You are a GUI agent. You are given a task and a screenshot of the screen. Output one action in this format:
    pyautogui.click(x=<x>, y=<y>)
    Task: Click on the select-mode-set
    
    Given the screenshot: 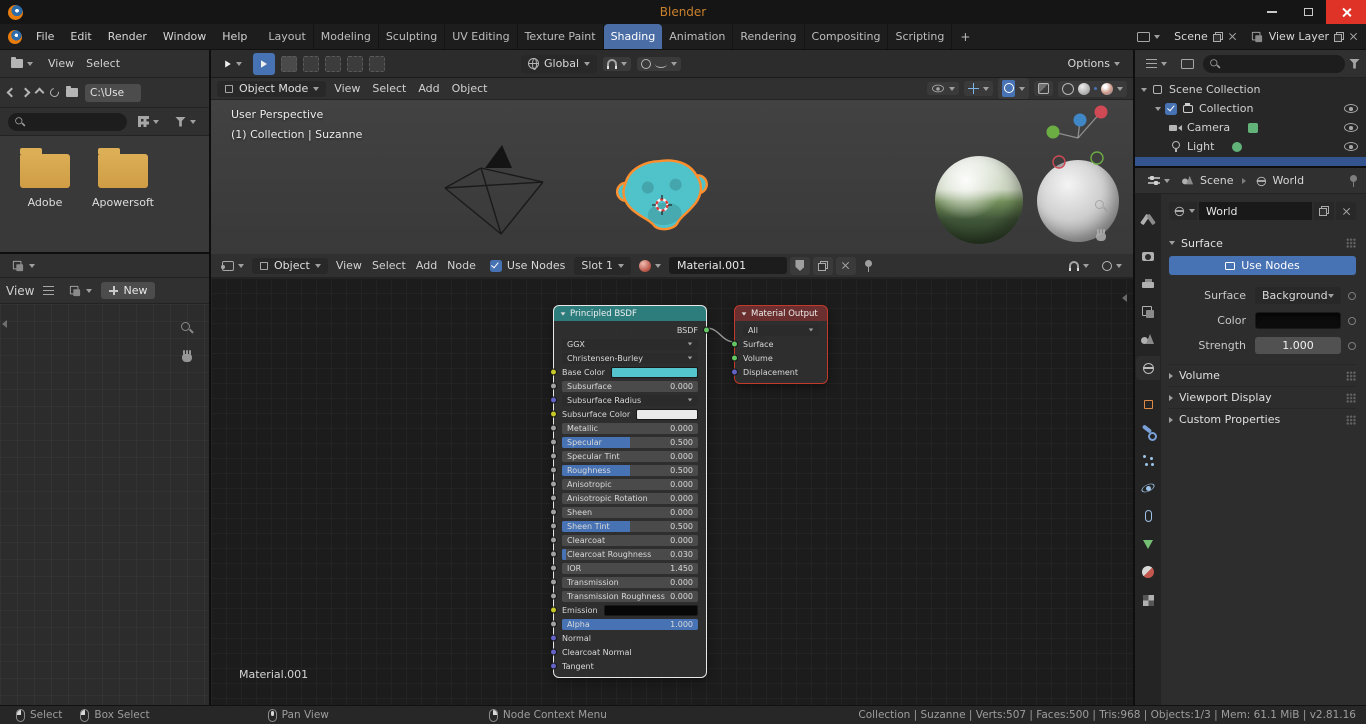 What is the action you would take?
    pyautogui.click(x=289, y=63)
    